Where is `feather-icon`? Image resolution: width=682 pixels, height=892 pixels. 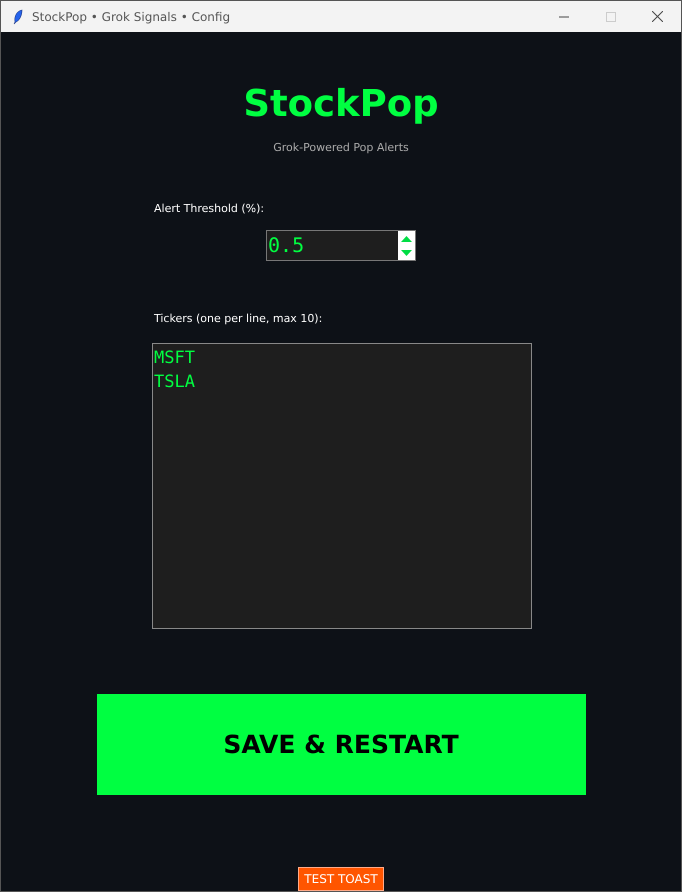
feather-icon is located at coordinates (18, 16).